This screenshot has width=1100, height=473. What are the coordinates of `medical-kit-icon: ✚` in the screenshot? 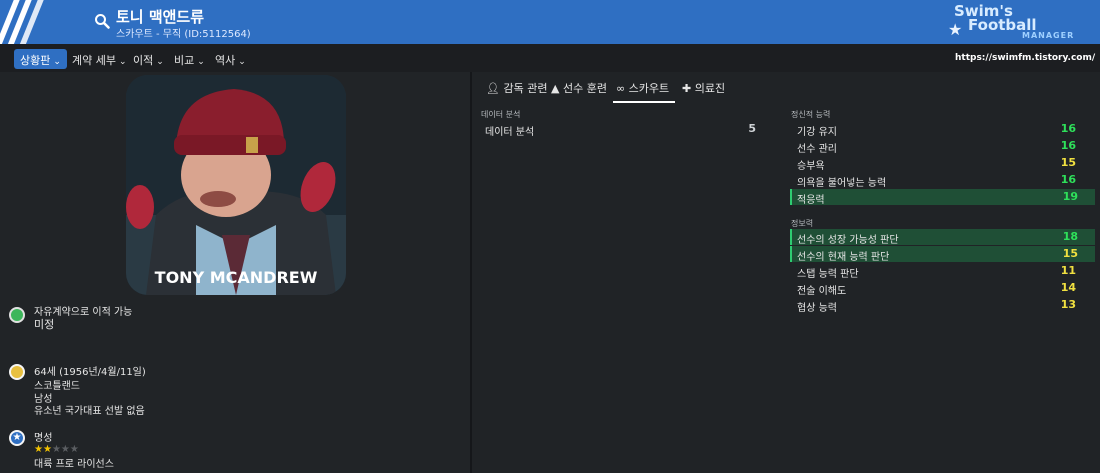 It's located at (687, 88).